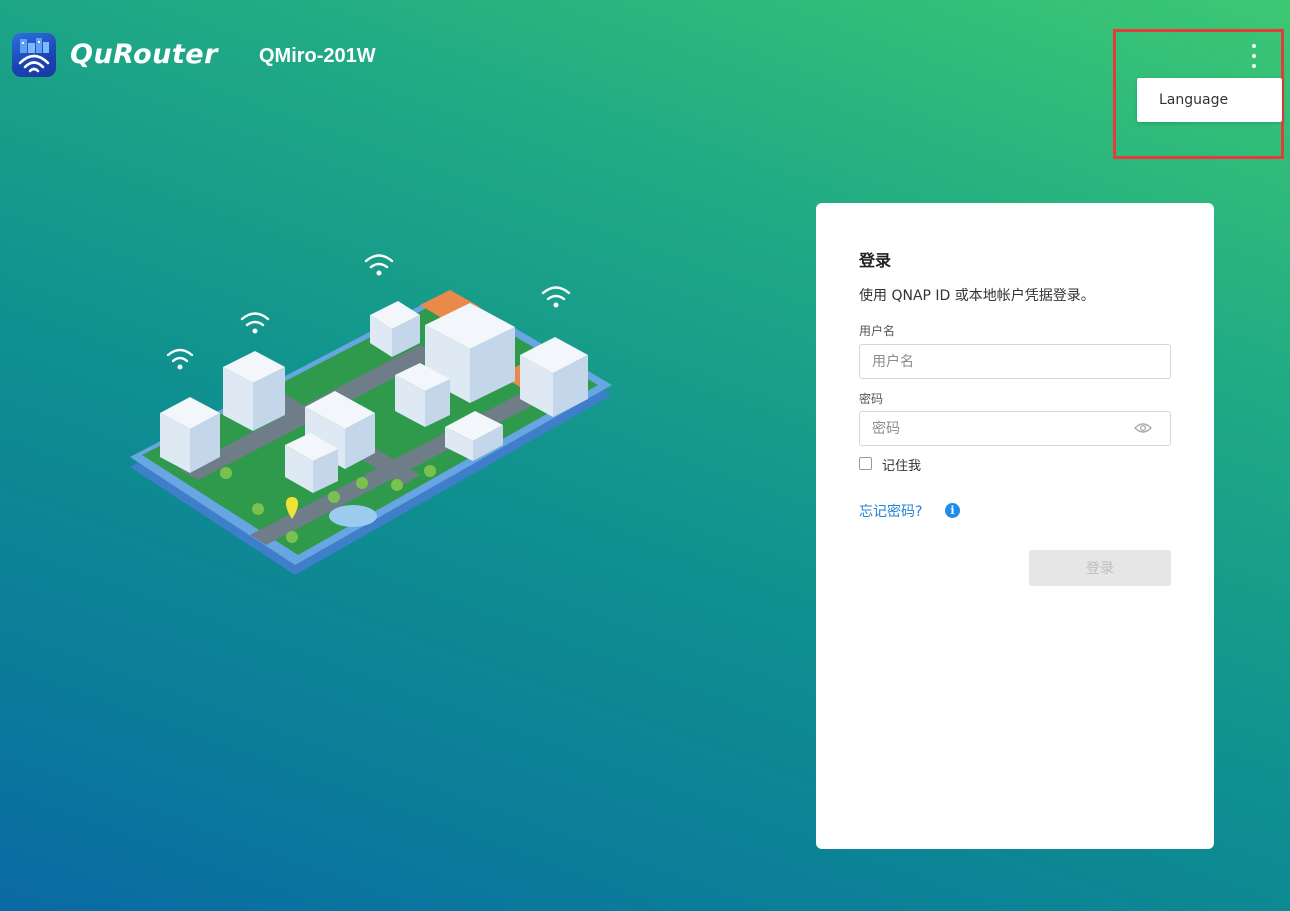 This screenshot has width=1290, height=911. Describe the element at coordinates (34, 55) in the screenshot. I see `app-logo-icon` at that location.